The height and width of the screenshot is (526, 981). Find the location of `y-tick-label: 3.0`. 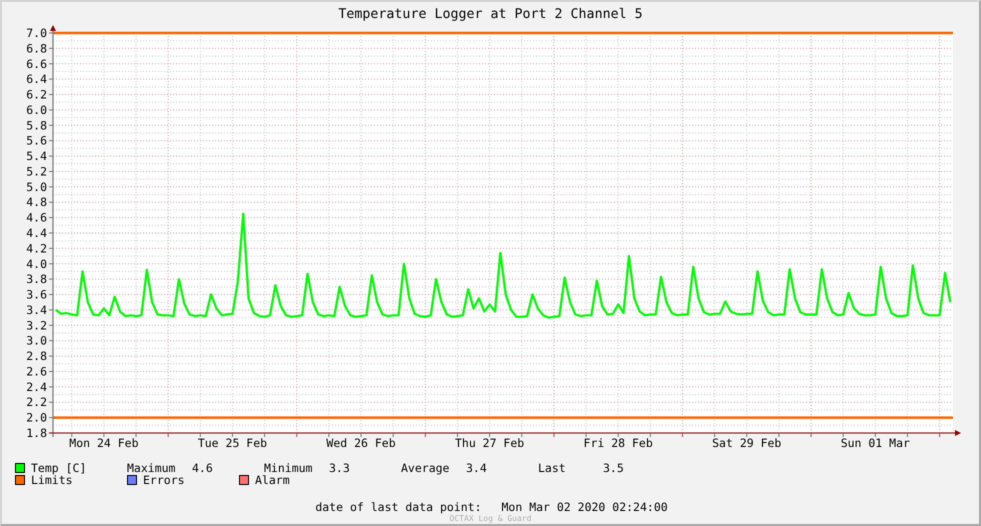

y-tick-label: 3.0 is located at coordinates (36, 341).